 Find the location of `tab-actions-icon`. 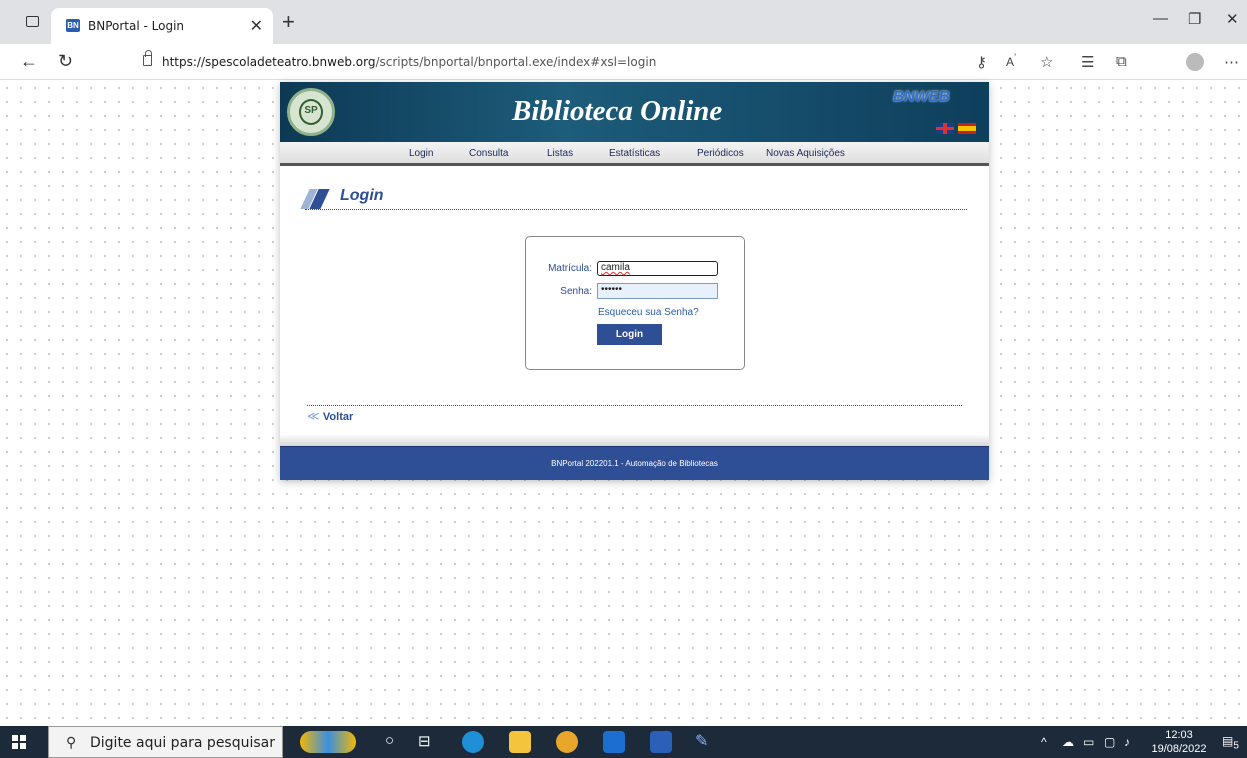

tab-actions-icon is located at coordinates (32, 21).